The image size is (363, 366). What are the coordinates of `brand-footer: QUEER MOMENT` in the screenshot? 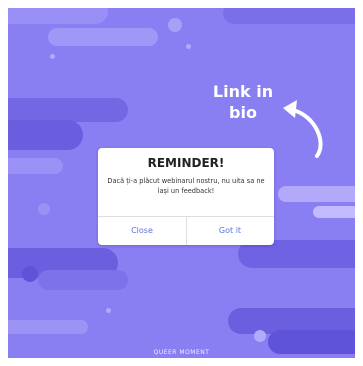 It's located at (181, 352).